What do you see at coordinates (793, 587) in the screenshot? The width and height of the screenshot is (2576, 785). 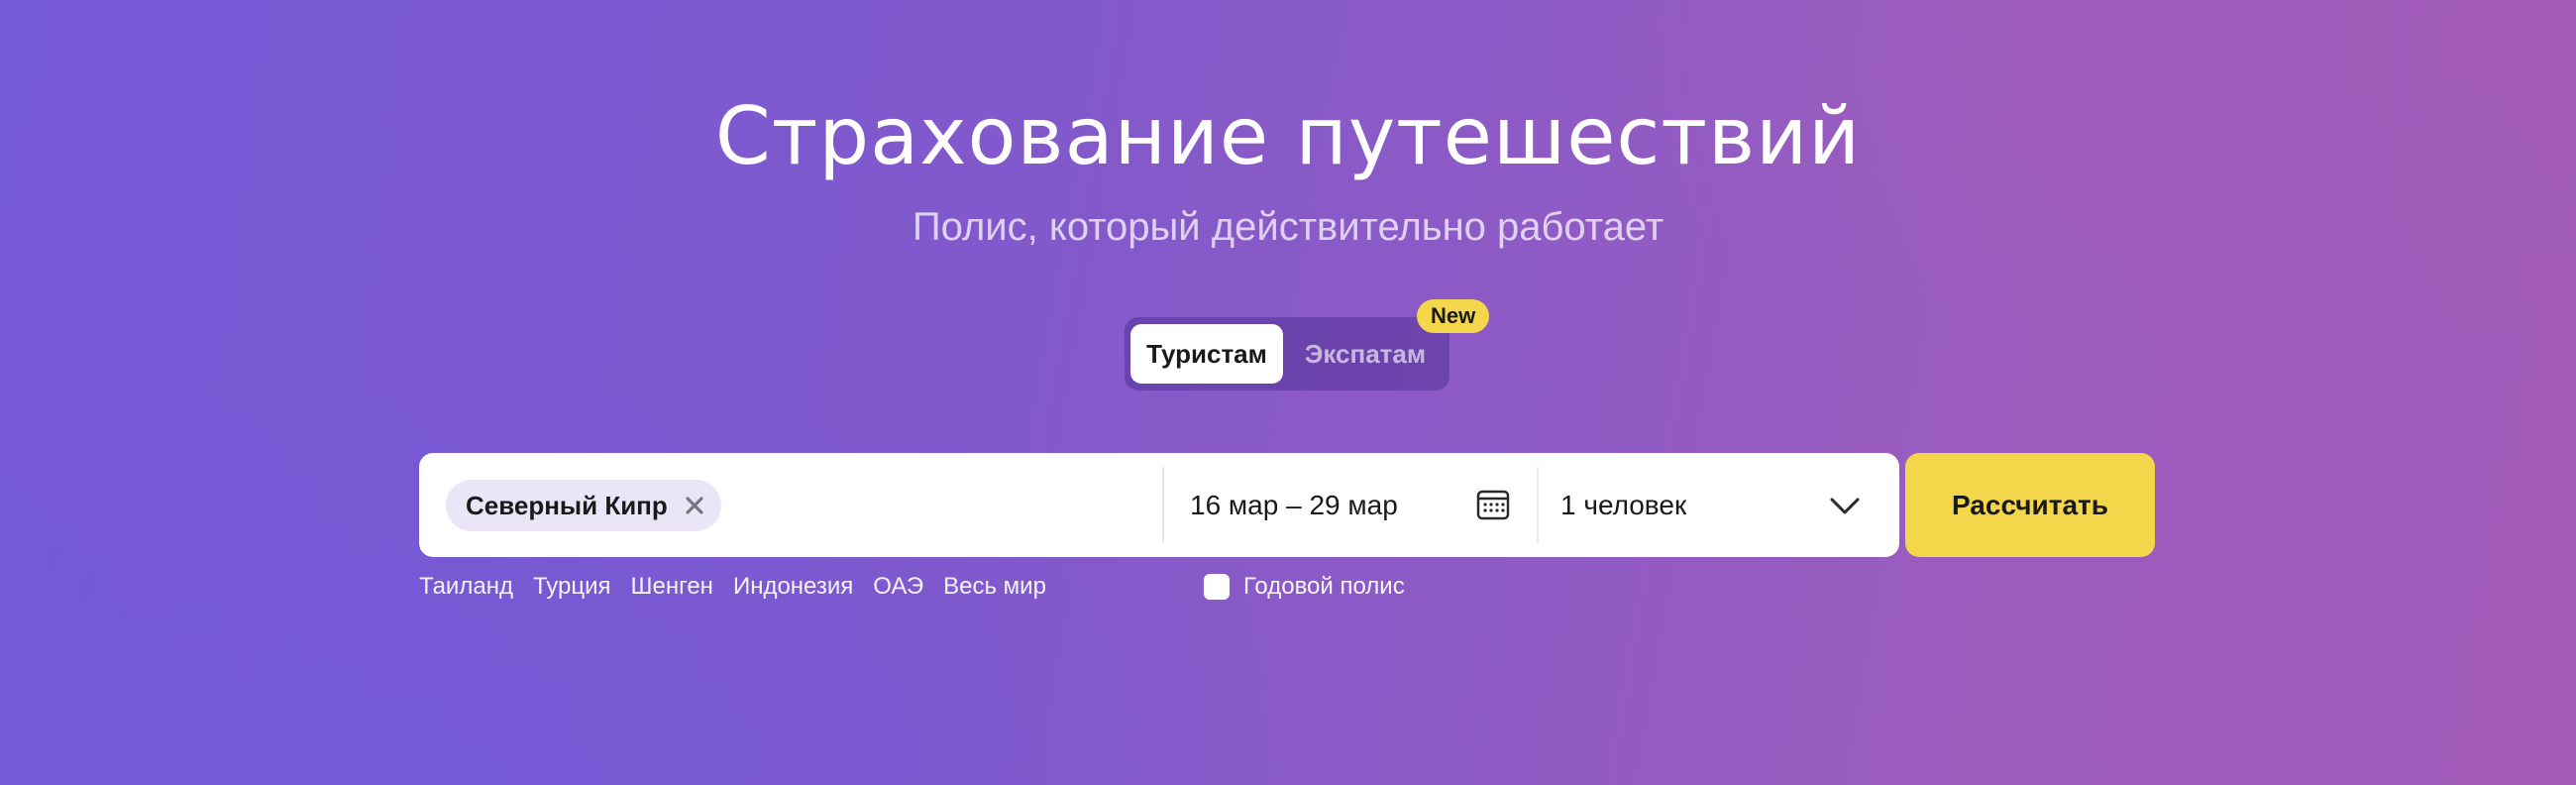 I see `quick-link-indonesia: Индонезия` at bounding box center [793, 587].